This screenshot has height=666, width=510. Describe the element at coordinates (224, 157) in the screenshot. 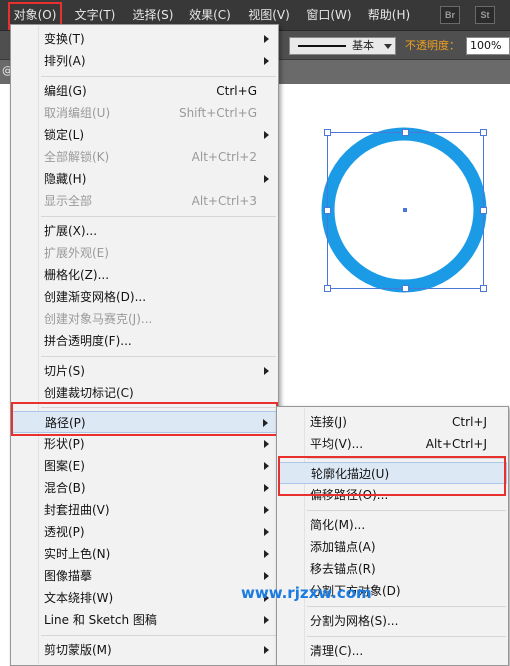

I see `menu-item-shortcut: Alt+Ctrl+2` at that location.